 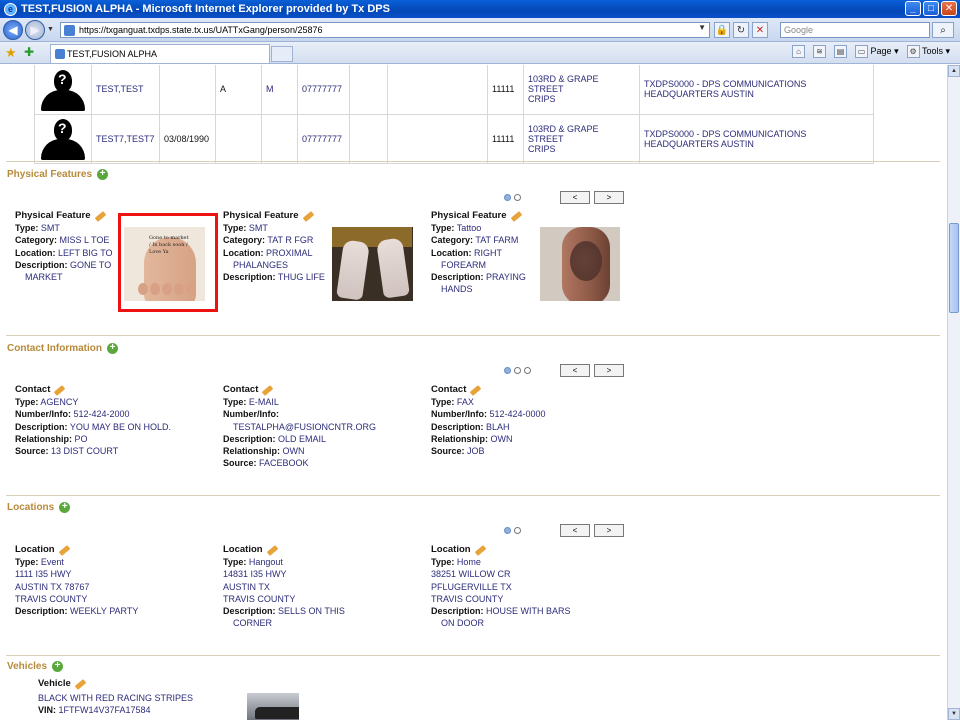 What do you see at coordinates (50, 29) in the screenshot?
I see `history-dropdown-icon: ▼` at bounding box center [50, 29].